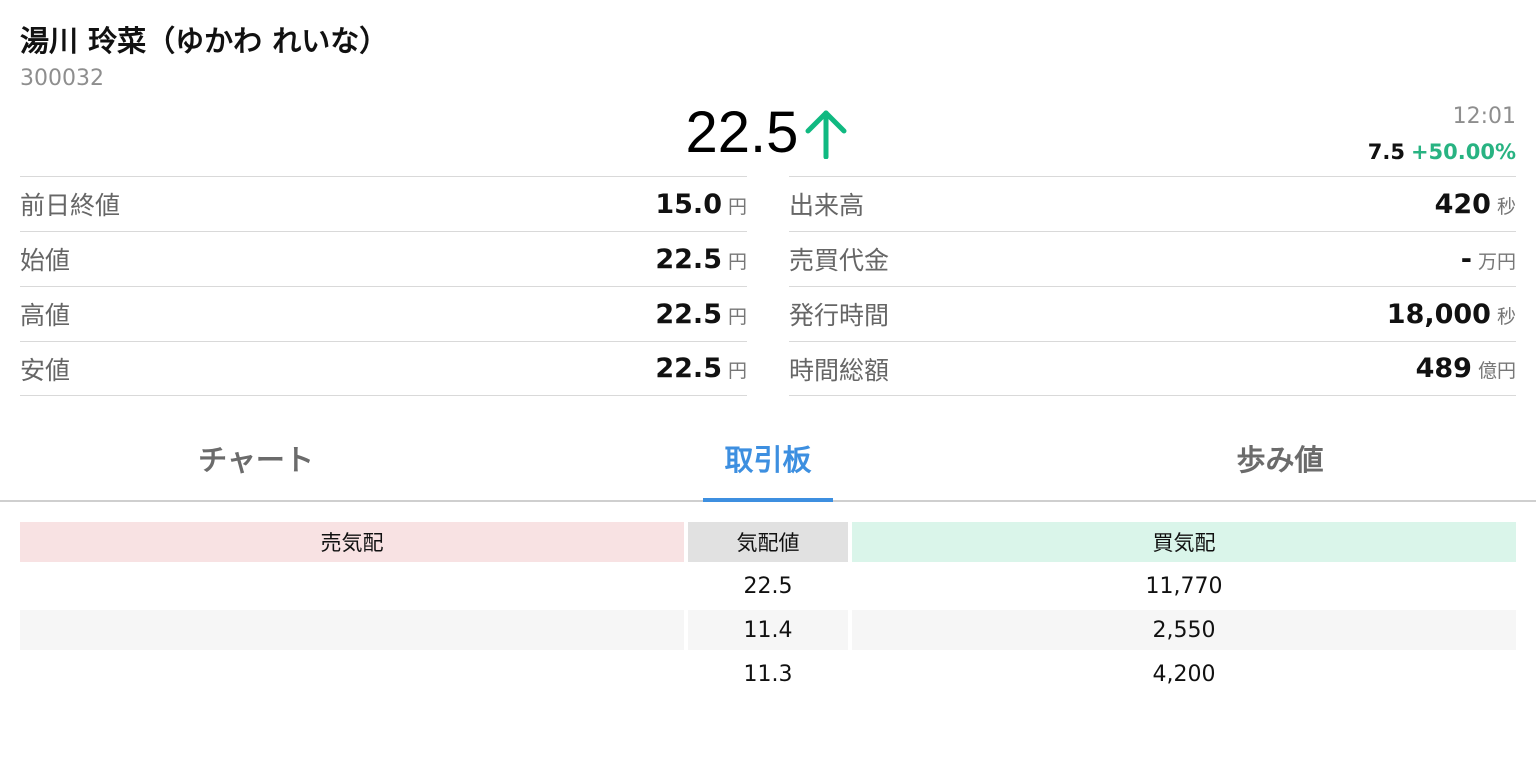 The image size is (1536, 781). Describe the element at coordinates (1463, 152) in the screenshot. I see `change-percent: +50.00%` at that location.